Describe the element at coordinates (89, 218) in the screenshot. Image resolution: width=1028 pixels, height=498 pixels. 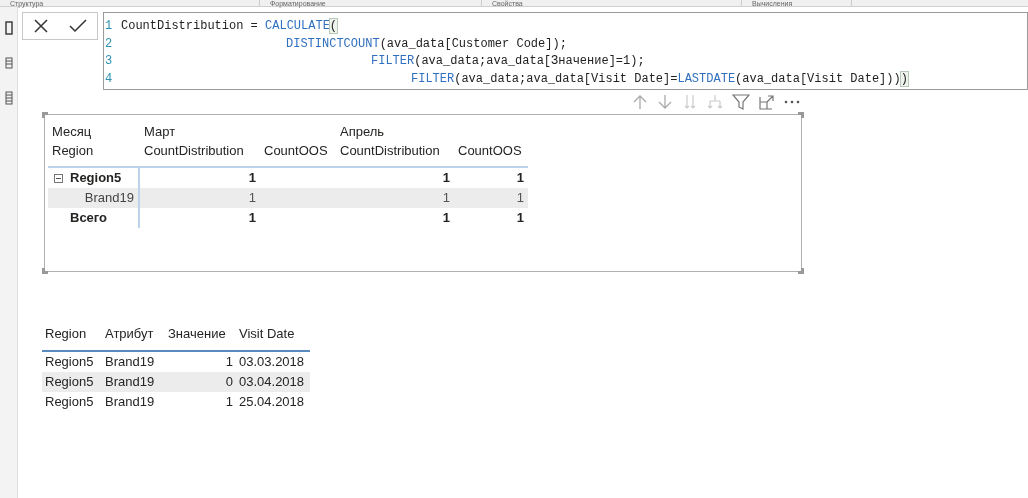
I see `row-header: Всего` at that location.